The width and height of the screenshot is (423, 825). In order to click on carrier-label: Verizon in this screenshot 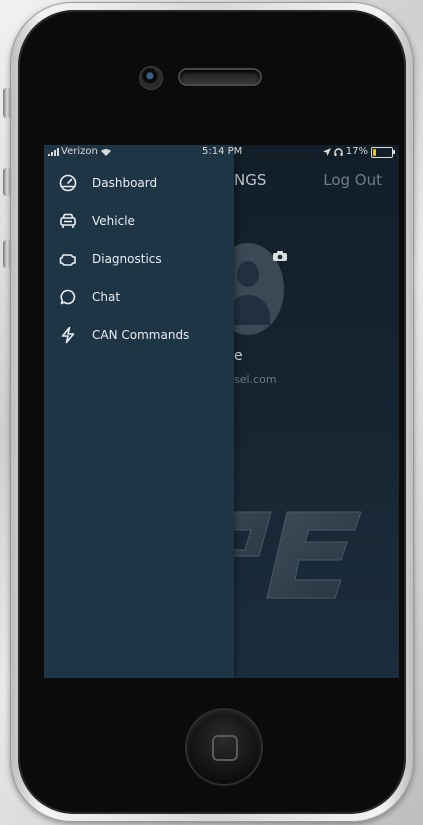, I will do `click(79, 151)`.